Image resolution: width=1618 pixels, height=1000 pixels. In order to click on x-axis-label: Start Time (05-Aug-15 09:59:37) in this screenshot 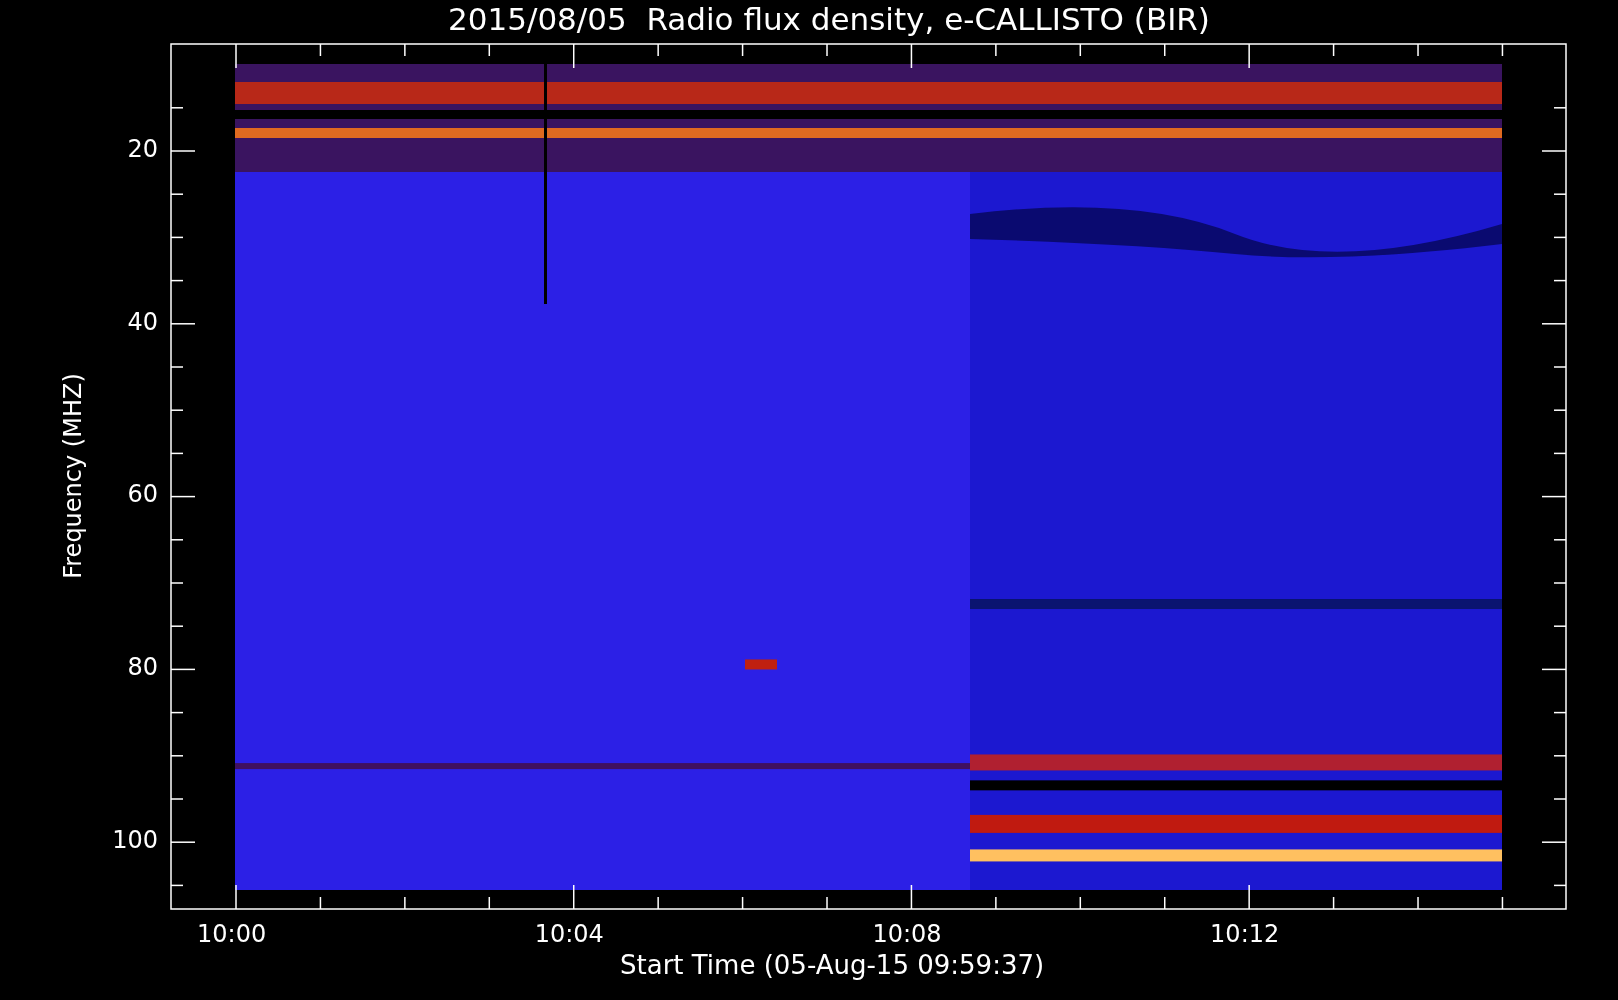, I will do `click(832, 965)`.